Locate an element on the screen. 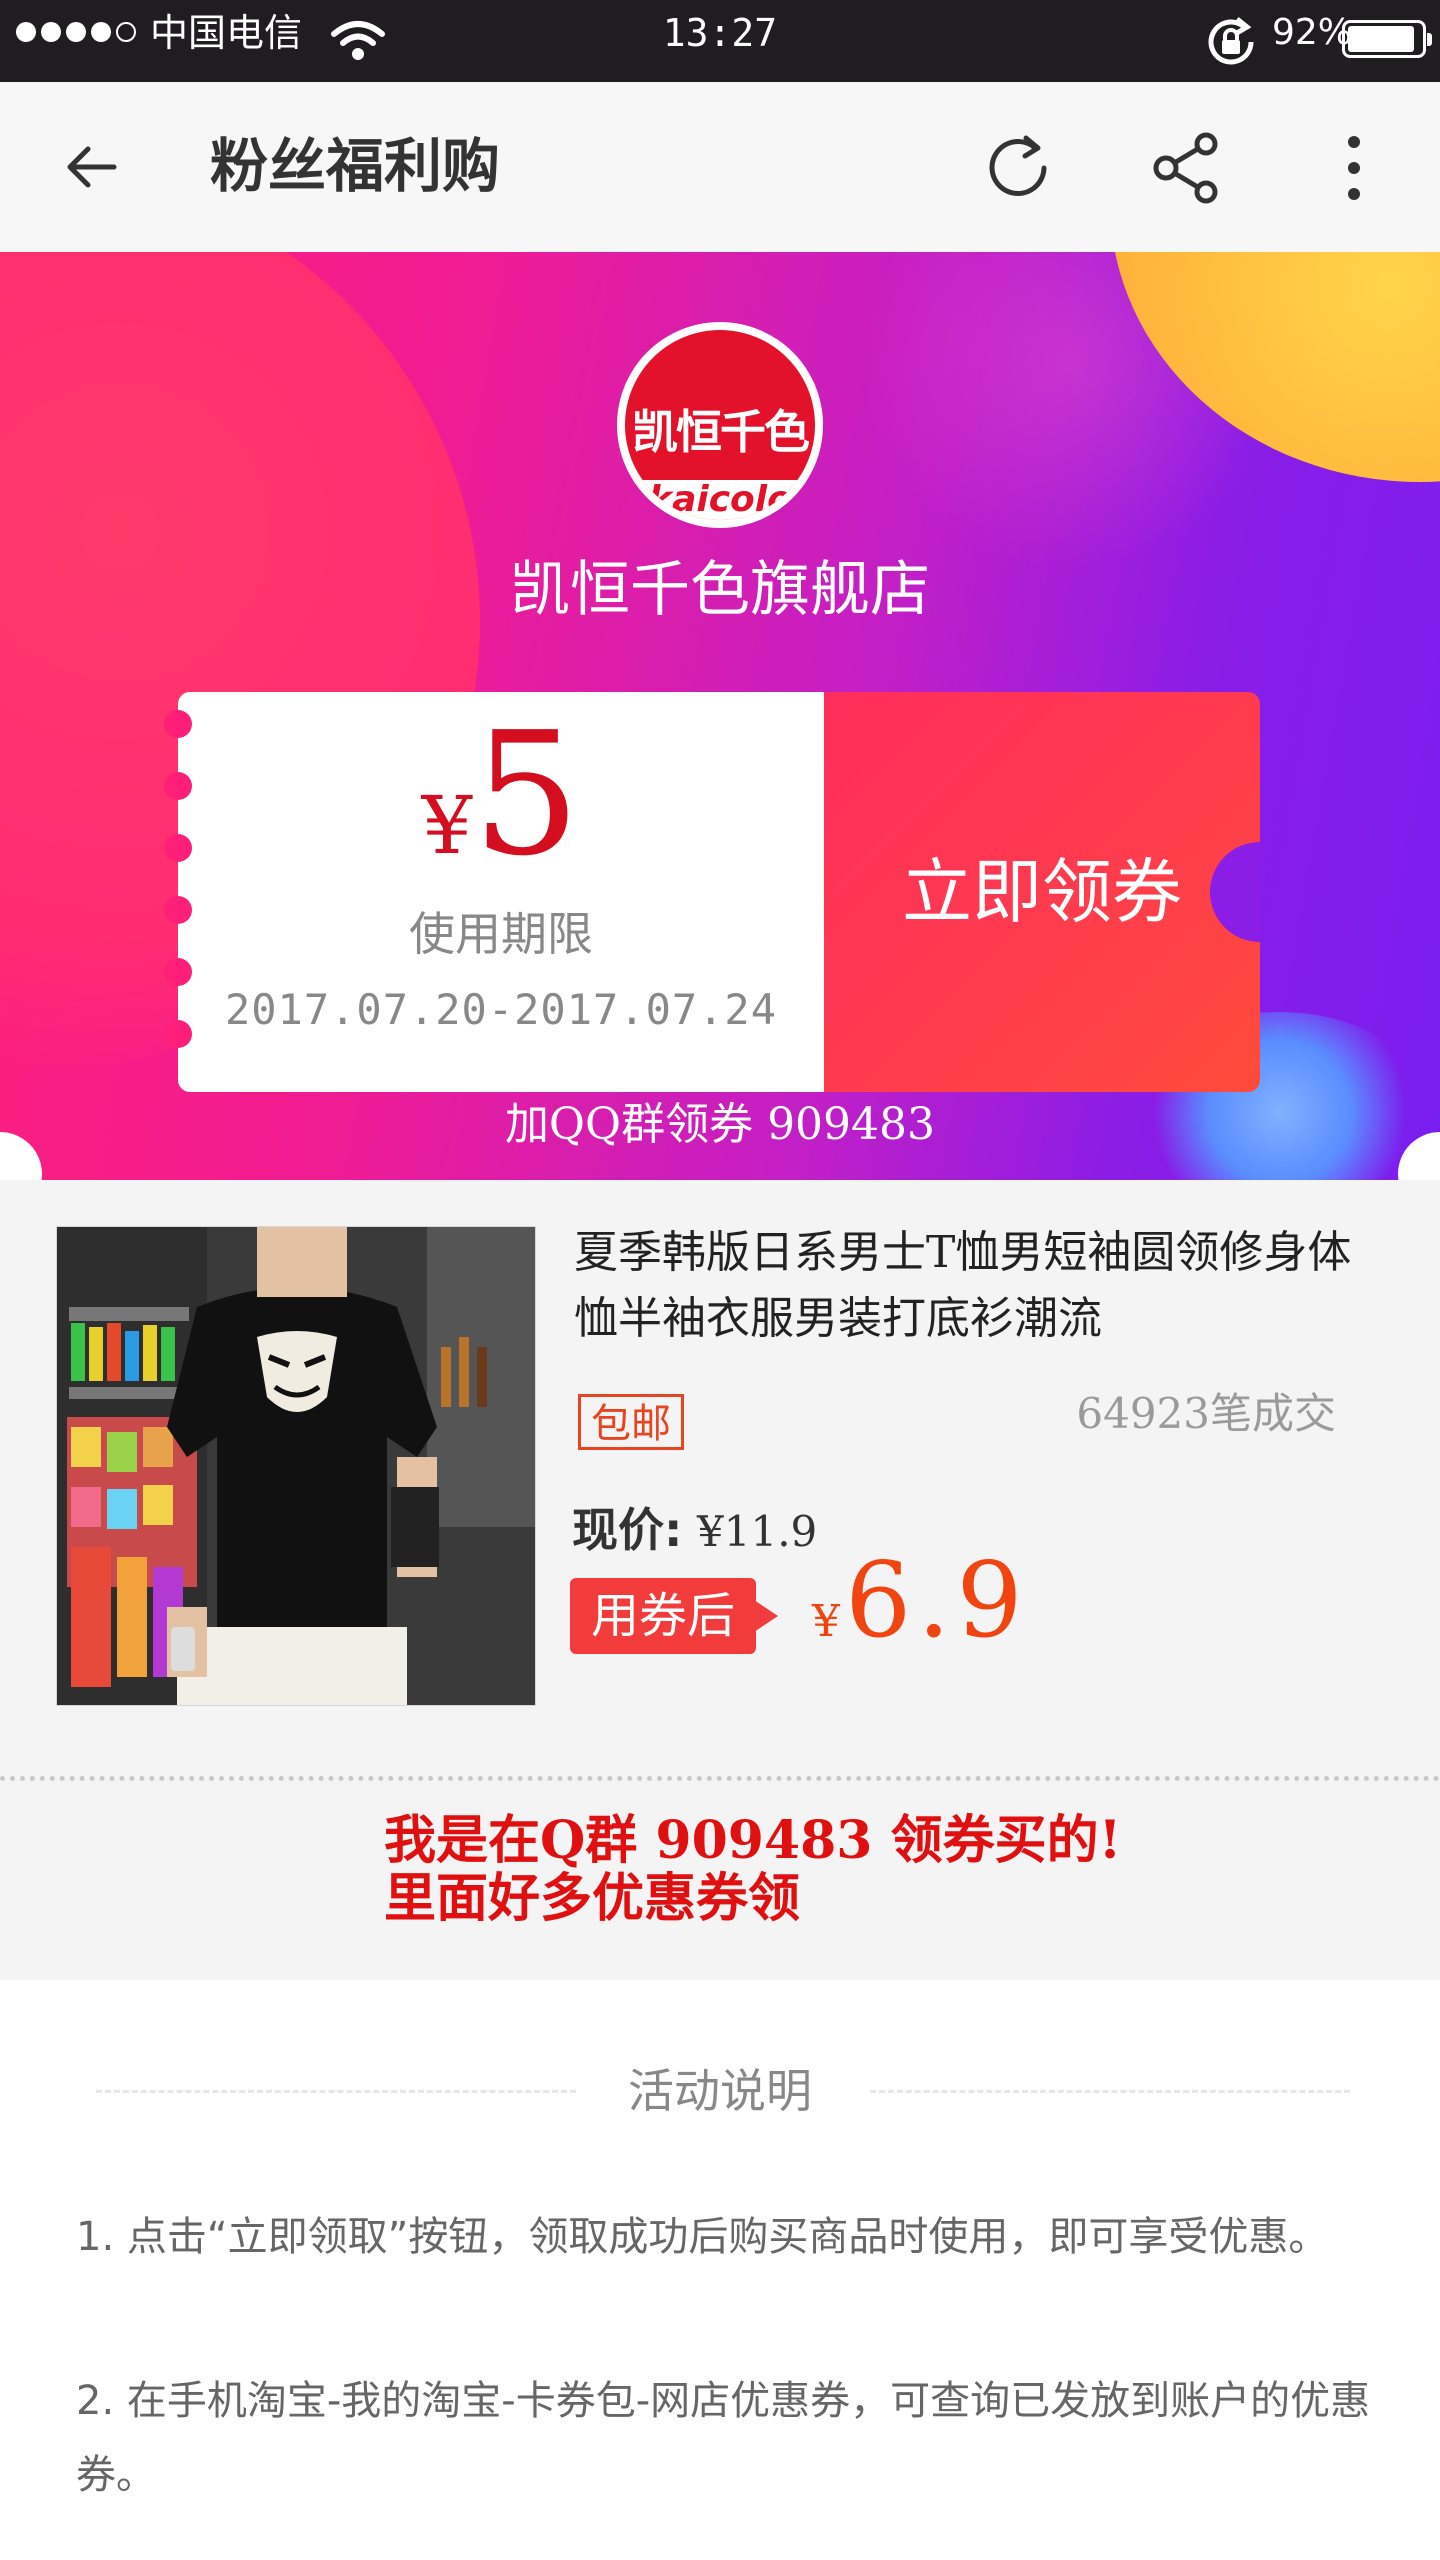 The image size is (1440, 2560). coupon-amount-value: 5 is located at coordinates (526, 795).